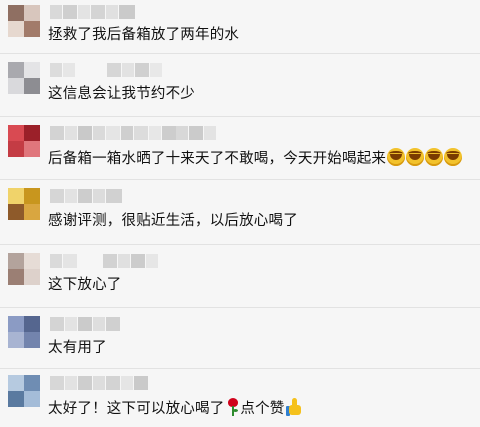  I want to click on comment-text: 这信息会让我节约不少, so click(121, 94).